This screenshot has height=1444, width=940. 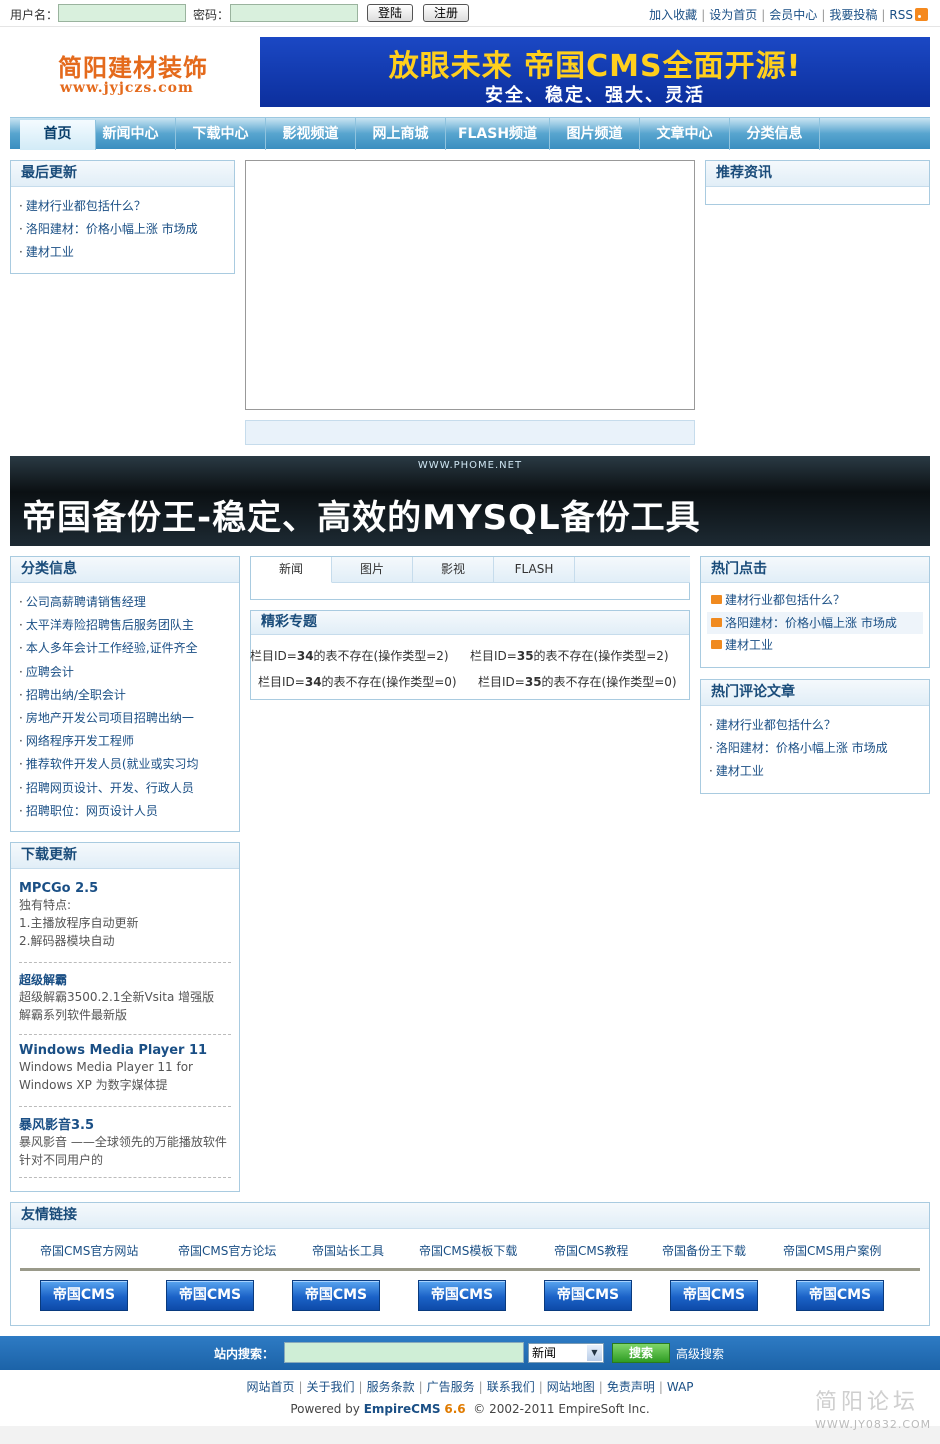 What do you see at coordinates (451, 1387) in the screenshot?
I see `footer-link: 广告服务` at bounding box center [451, 1387].